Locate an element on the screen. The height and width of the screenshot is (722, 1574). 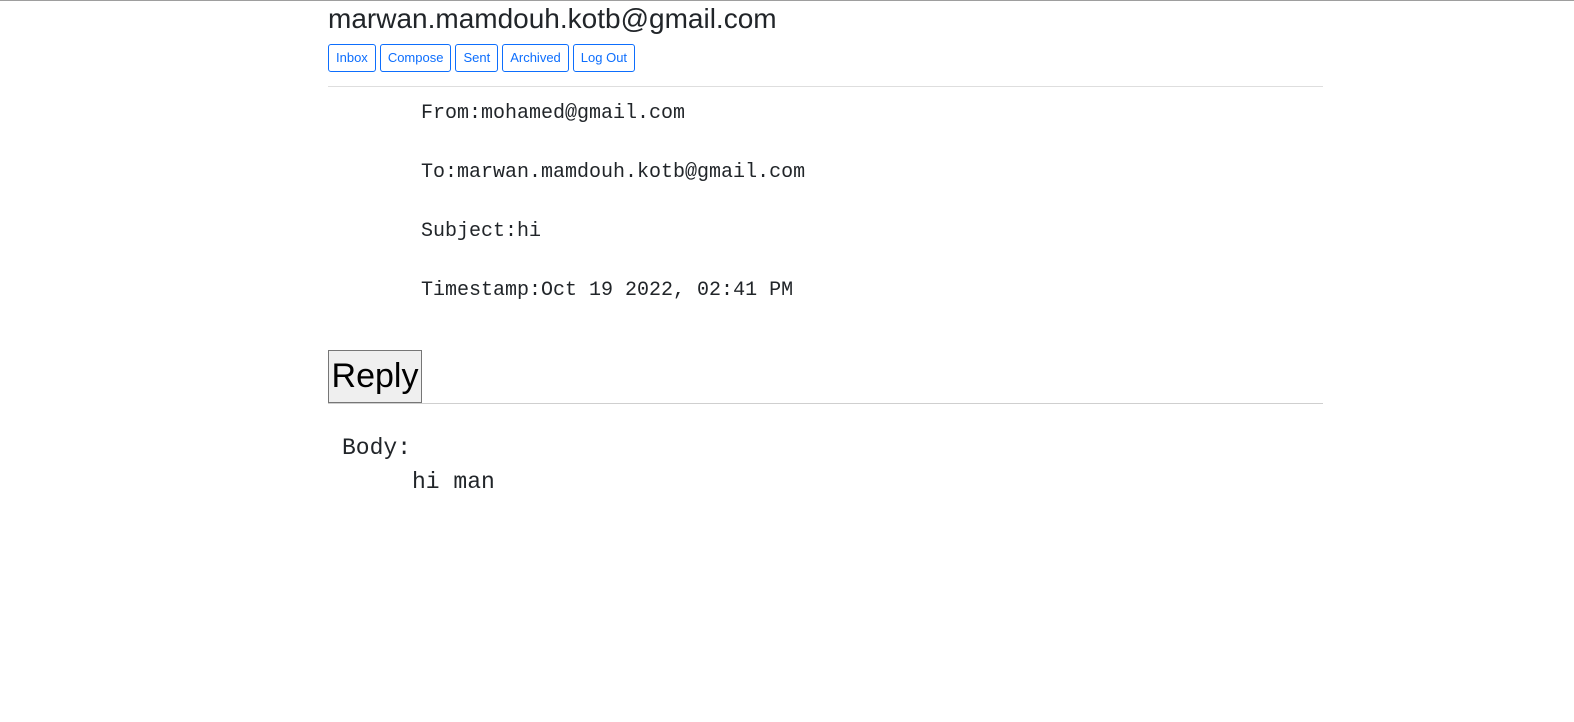
to-value: marwan.mamdouh.kotb@gmail.com is located at coordinates (631, 172).